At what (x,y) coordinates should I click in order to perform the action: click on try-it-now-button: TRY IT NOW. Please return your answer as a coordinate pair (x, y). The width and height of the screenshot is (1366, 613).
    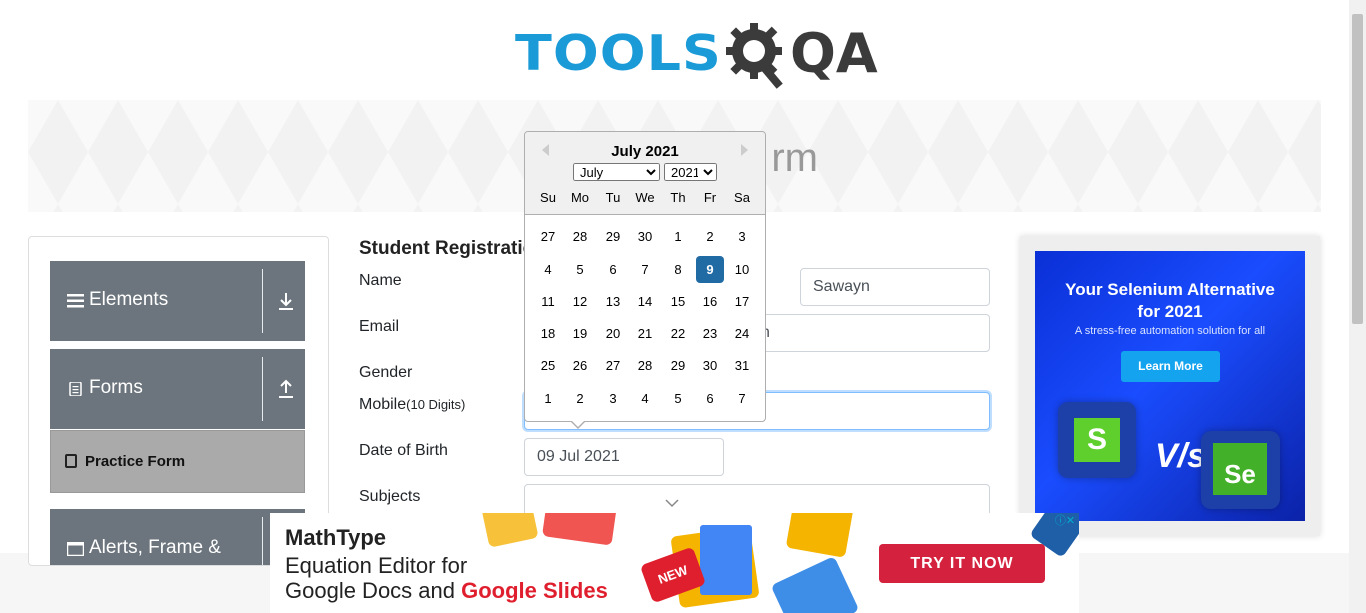
    Looking at the image, I should click on (962, 563).